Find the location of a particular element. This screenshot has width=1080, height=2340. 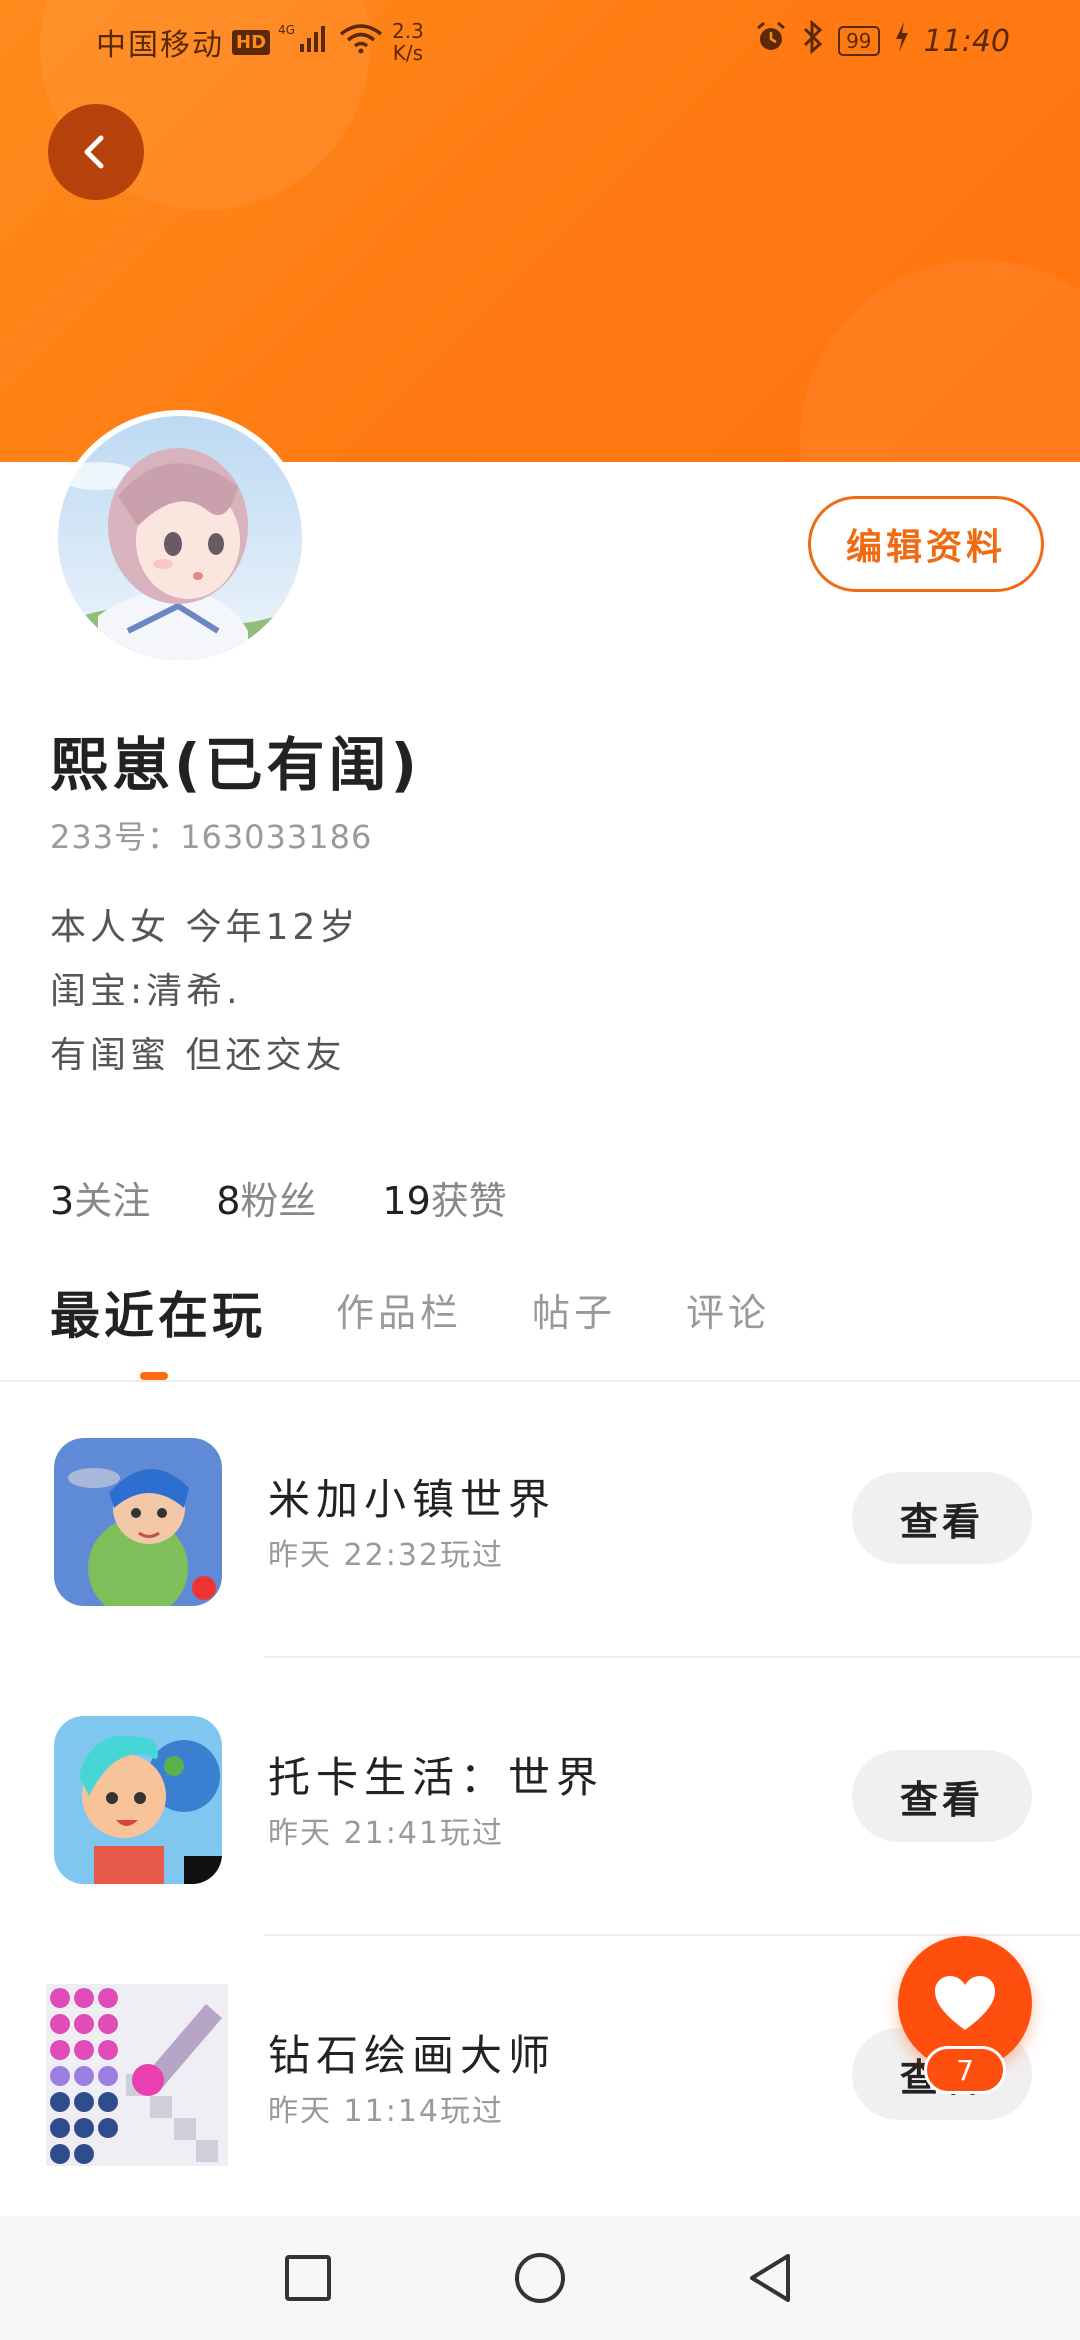

user-id-value: 163033186 is located at coordinates (276, 837).